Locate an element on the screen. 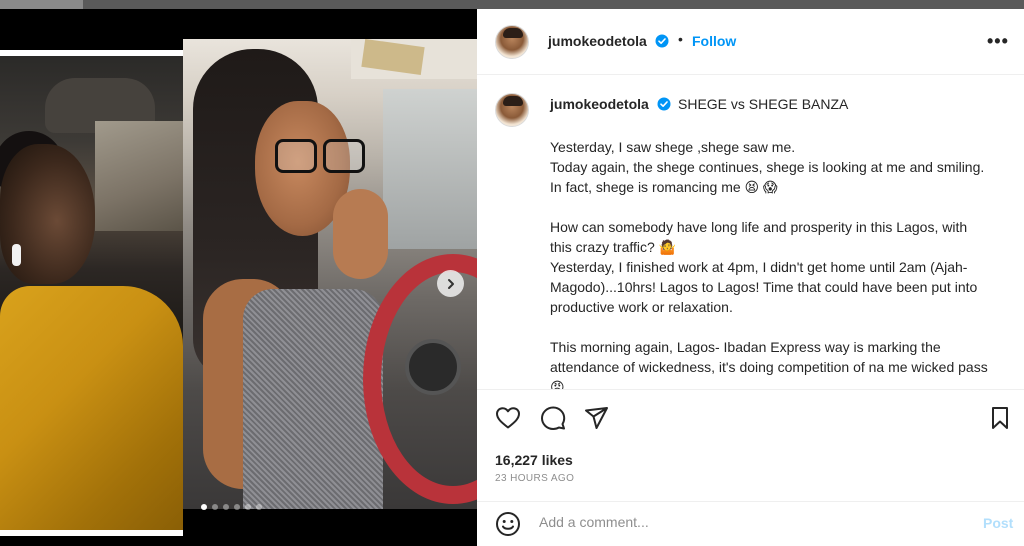  heart-icon is located at coordinates (508, 418).